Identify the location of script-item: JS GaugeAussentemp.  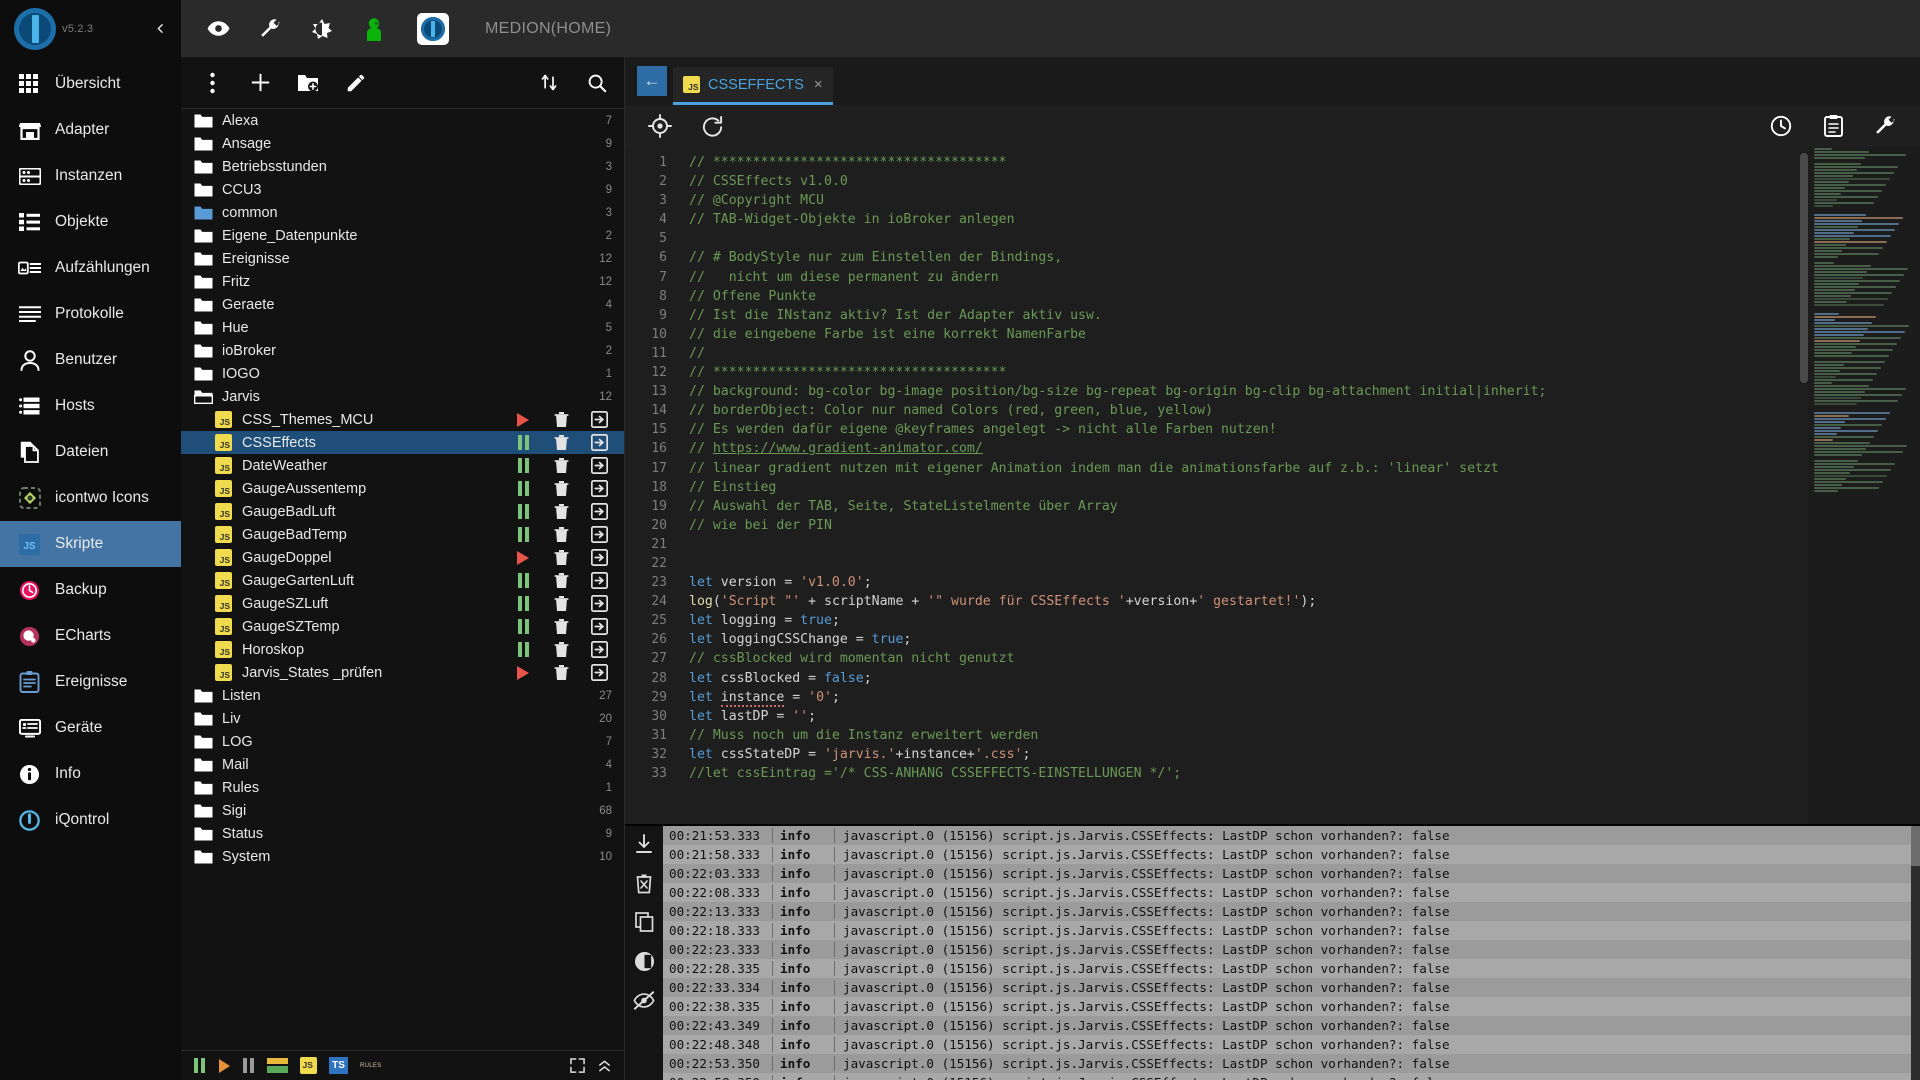
(402, 488).